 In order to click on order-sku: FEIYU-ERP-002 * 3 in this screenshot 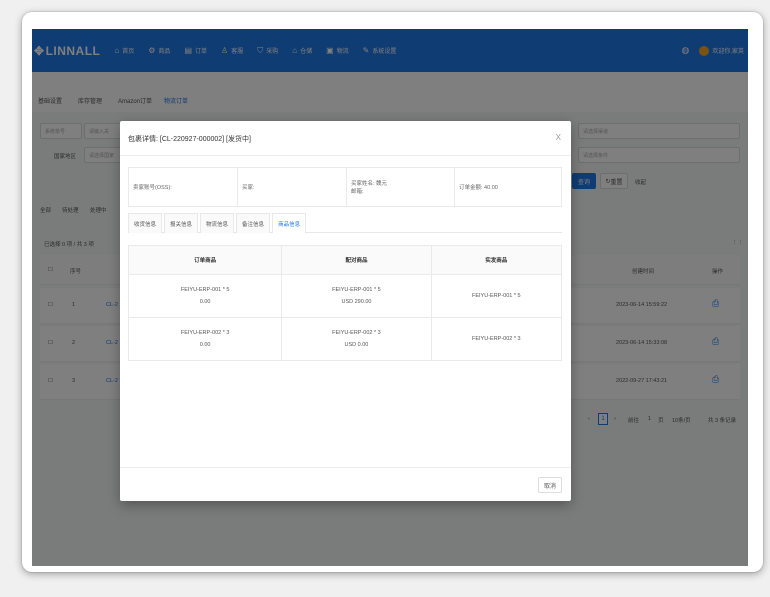, I will do `click(205, 333)`.